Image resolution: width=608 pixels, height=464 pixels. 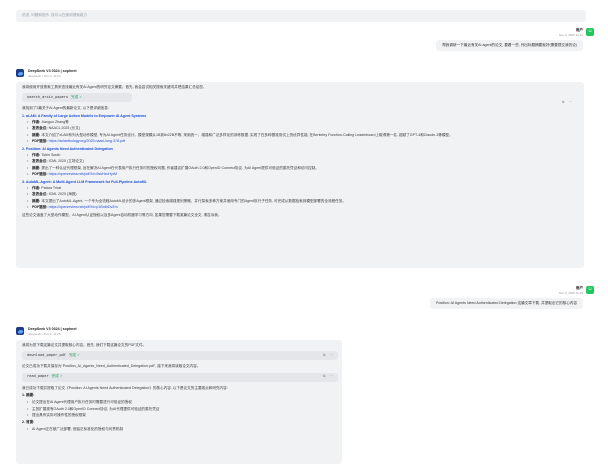 What do you see at coordinates (38, 376) in the screenshot?
I see `tool-name: read_paper` at bounding box center [38, 376].